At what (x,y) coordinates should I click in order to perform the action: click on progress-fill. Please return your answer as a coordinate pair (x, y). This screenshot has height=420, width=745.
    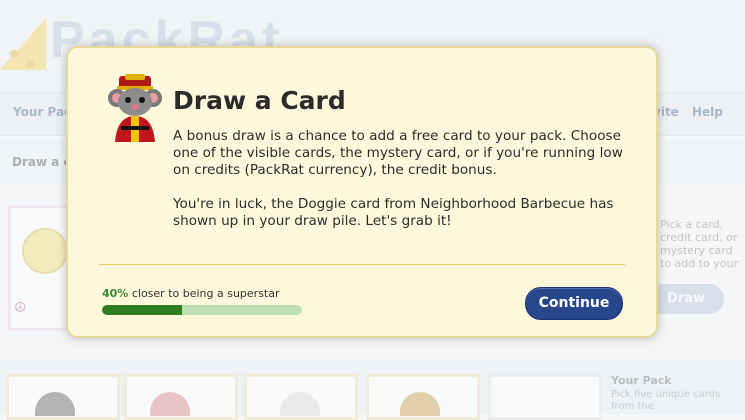
    Looking at the image, I should click on (142, 310).